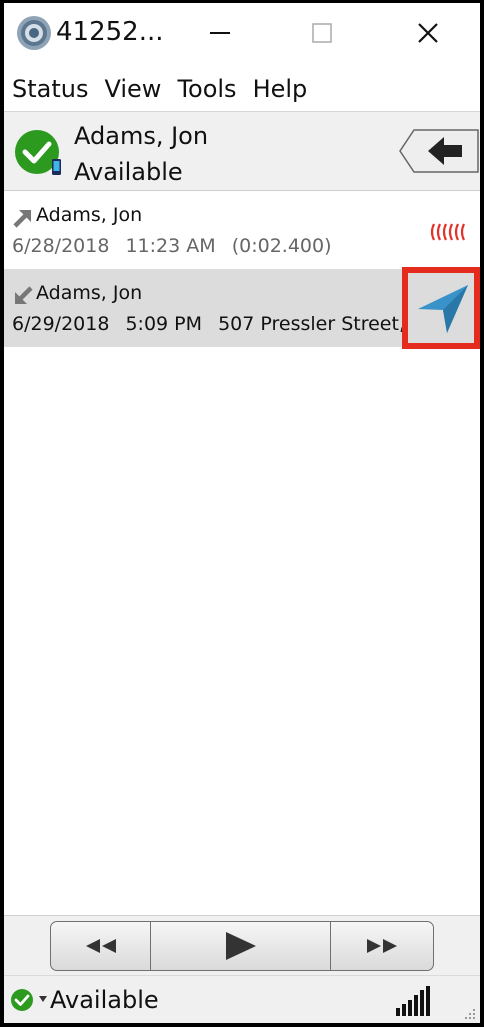 This screenshot has height=1027, width=484. I want to click on maximize-icon, so click(322, 33).